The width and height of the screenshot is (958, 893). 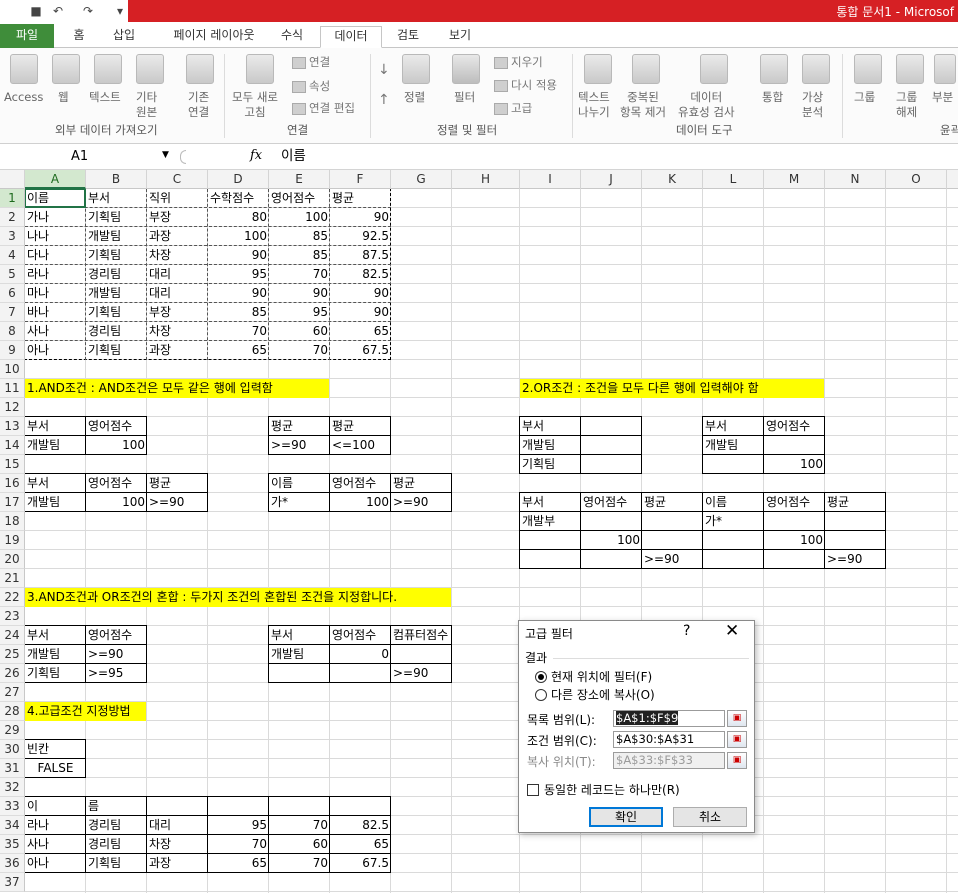 I want to click on cell: <=100, so click(x=360, y=445).